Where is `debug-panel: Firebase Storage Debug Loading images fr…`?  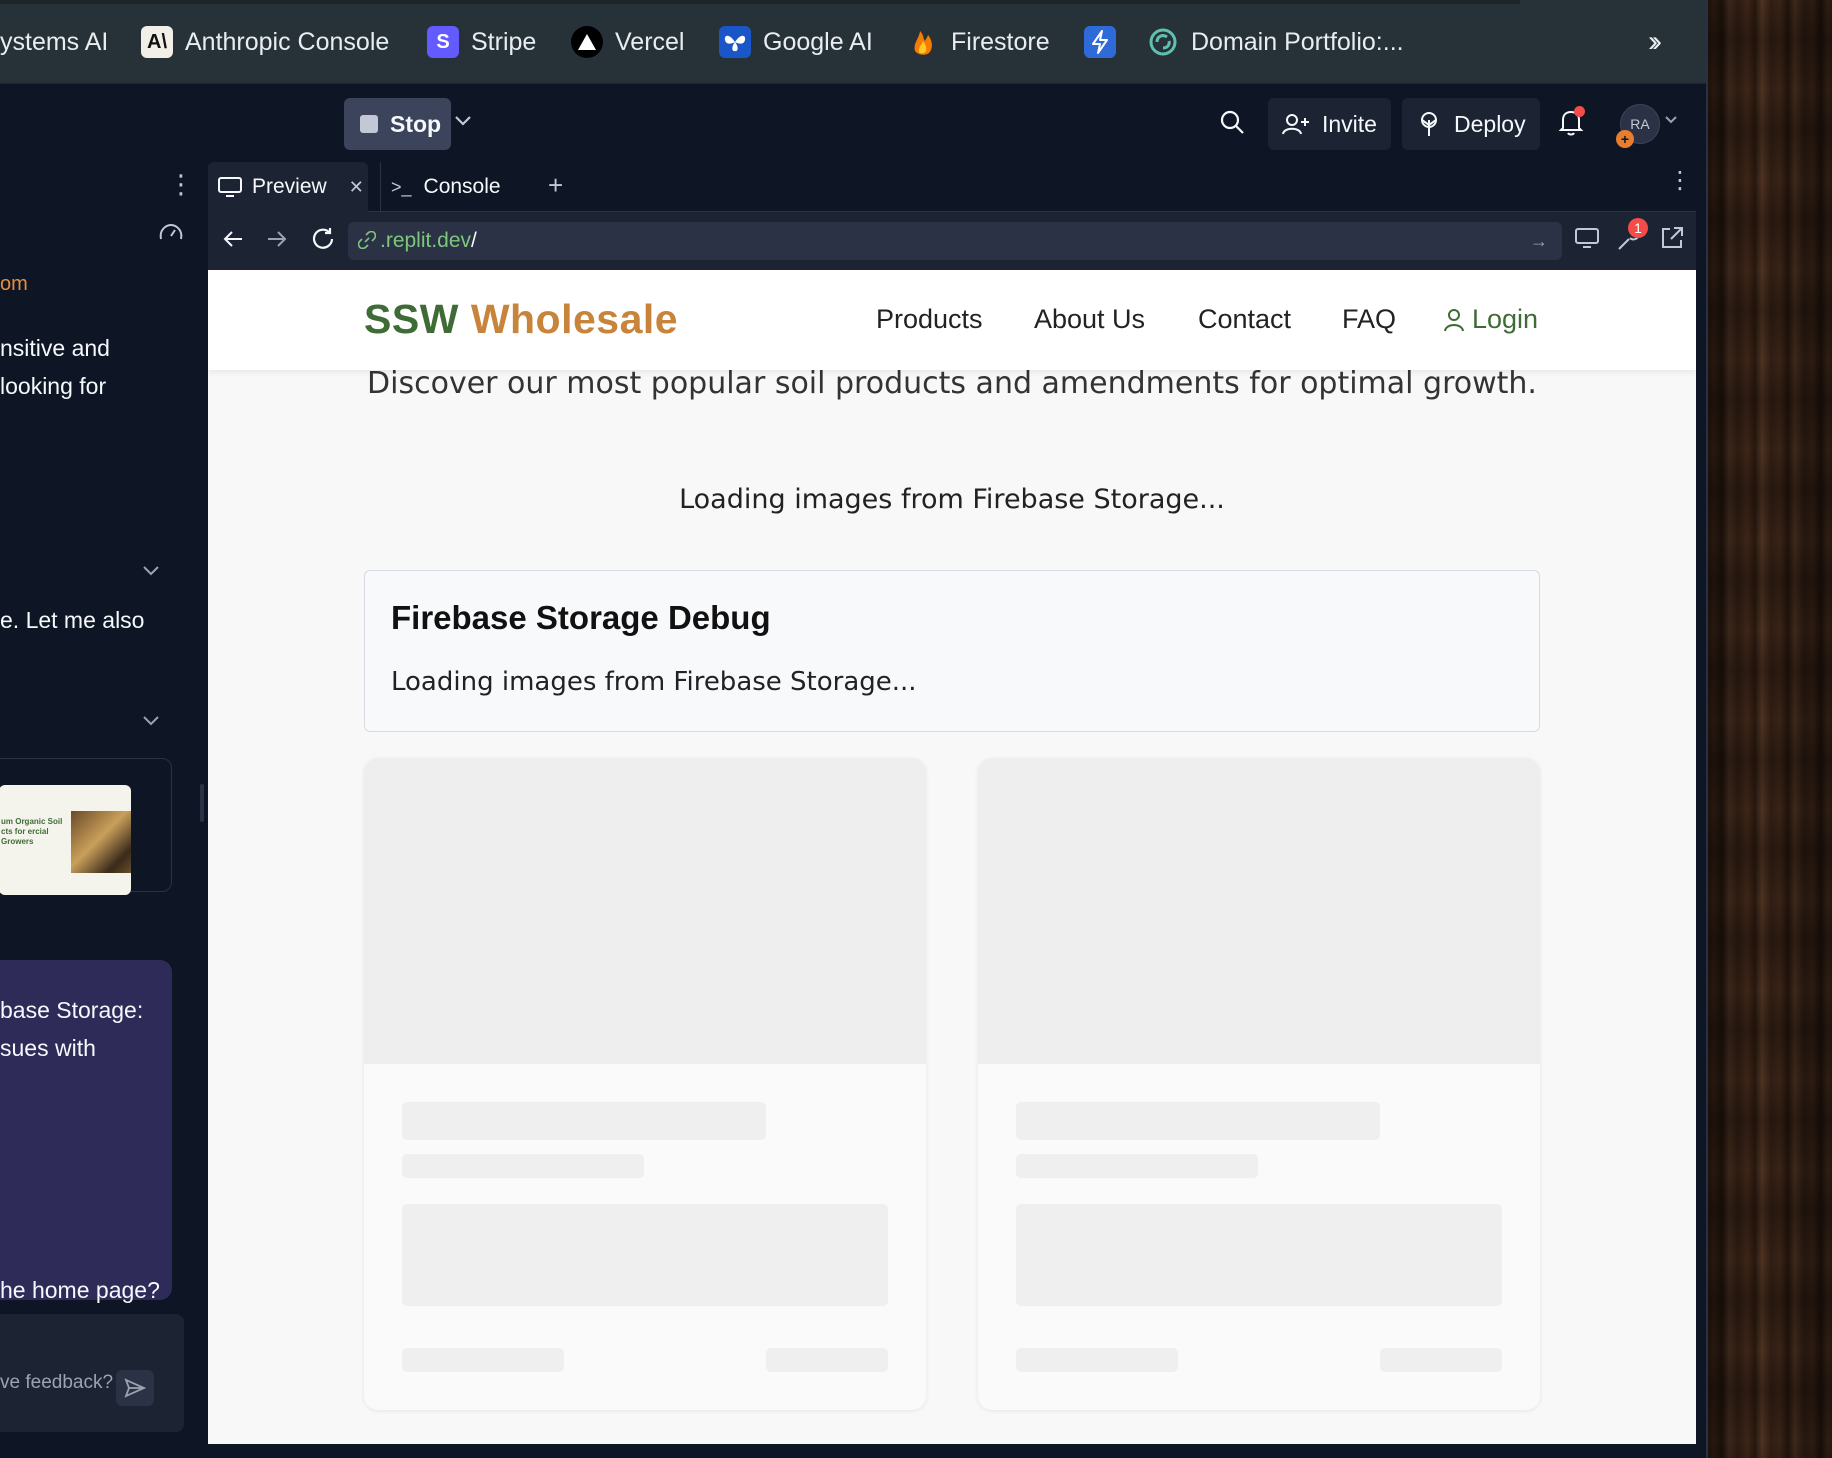 debug-panel: Firebase Storage Debug Loading images fr… is located at coordinates (952, 651).